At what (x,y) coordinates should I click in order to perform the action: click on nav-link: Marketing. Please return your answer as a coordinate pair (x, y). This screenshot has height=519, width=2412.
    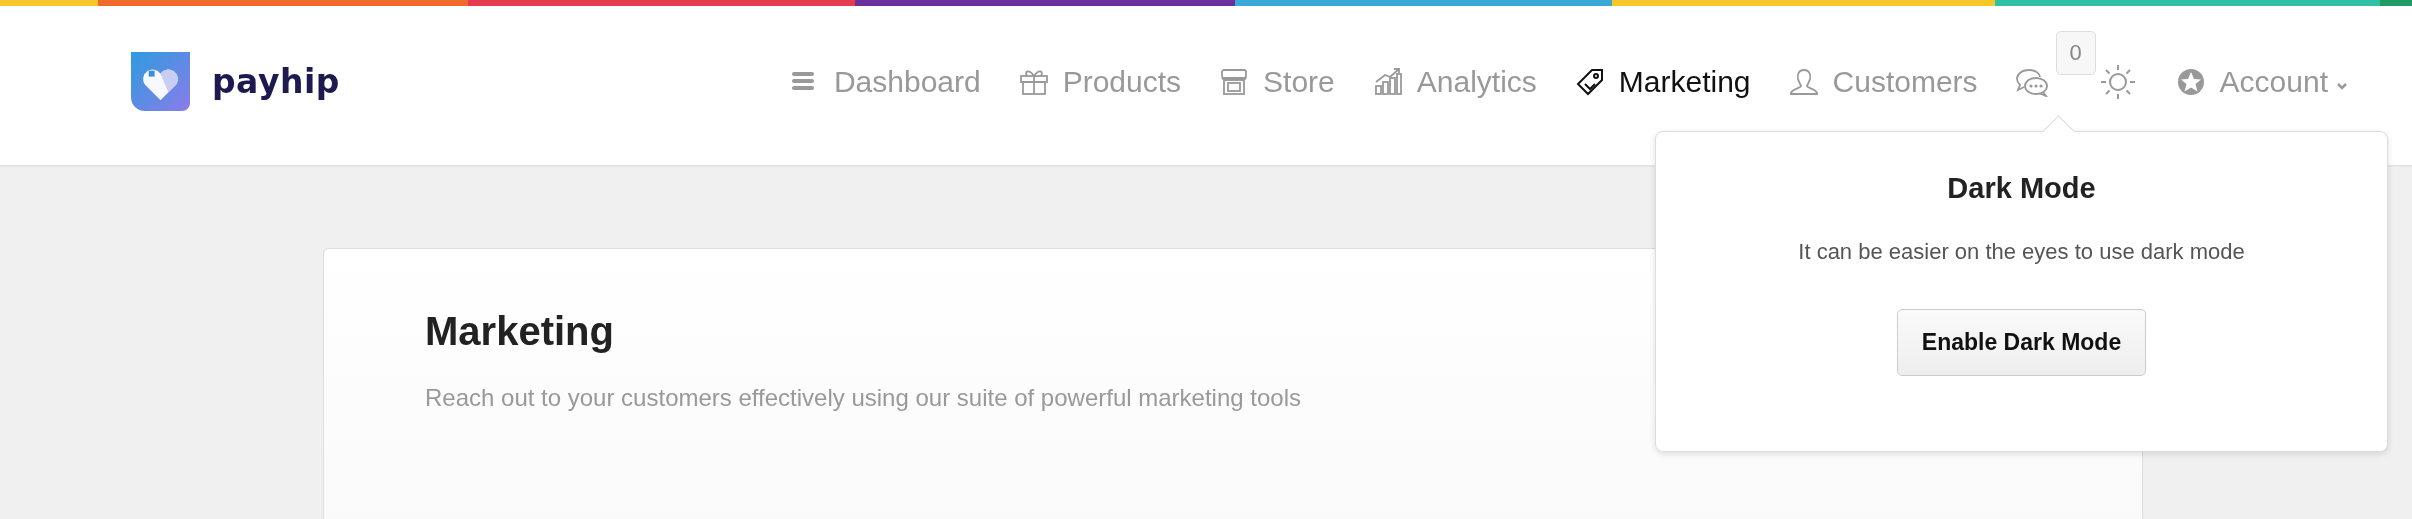
    Looking at the image, I should click on (1662, 81).